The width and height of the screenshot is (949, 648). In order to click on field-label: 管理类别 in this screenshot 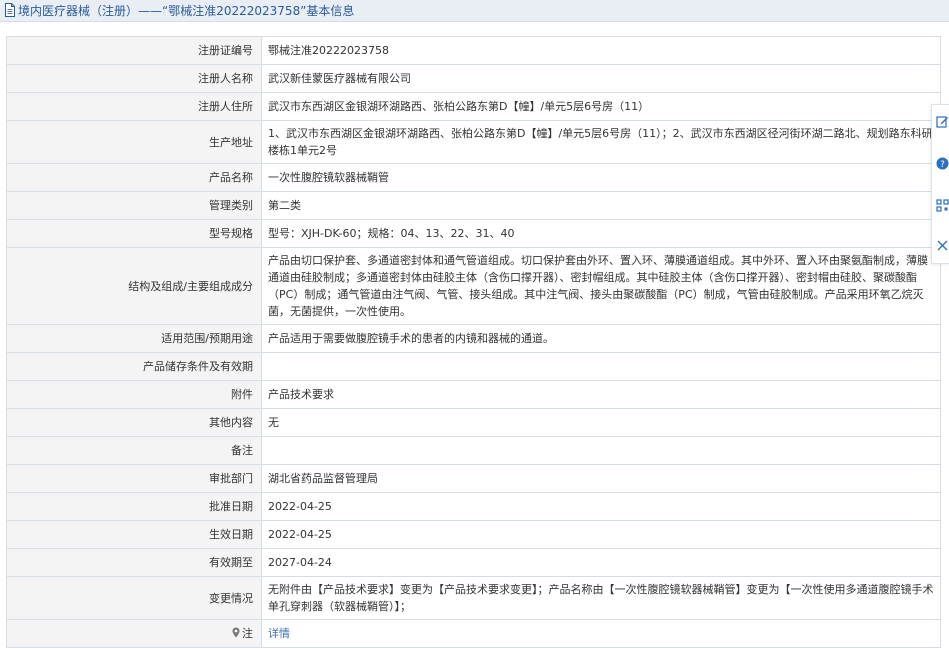, I will do `click(134, 205)`.